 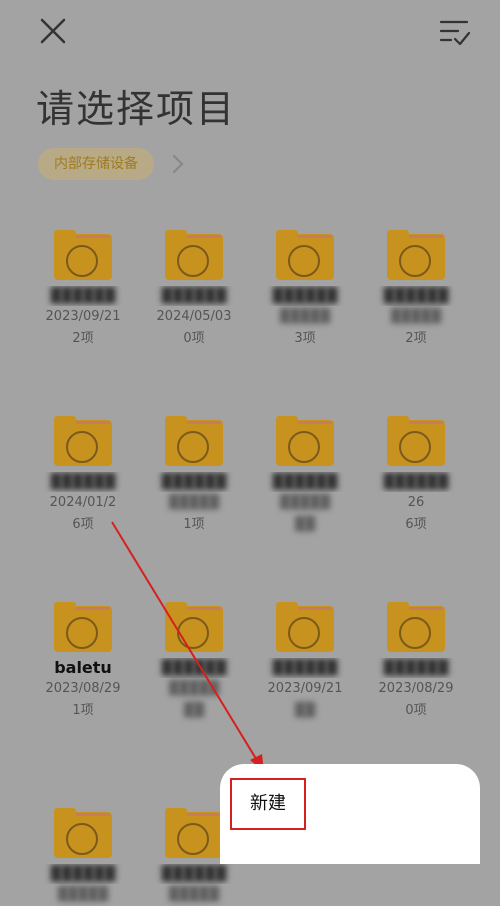 What do you see at coordinates (194, 286) in the screenshot?
I see `folder-item: ██████ 2024/05/03 0项` at bounding box center [194, 286].